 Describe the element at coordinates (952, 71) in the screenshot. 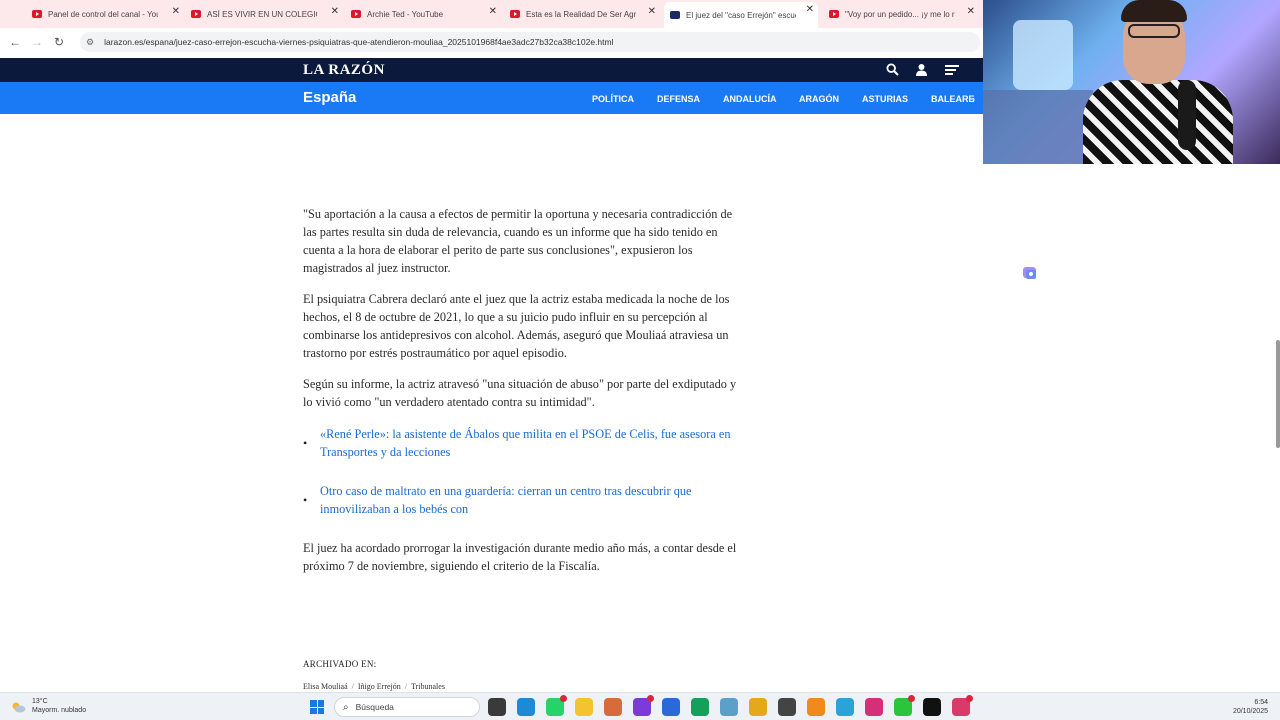

I see `menu-icon` at that location.